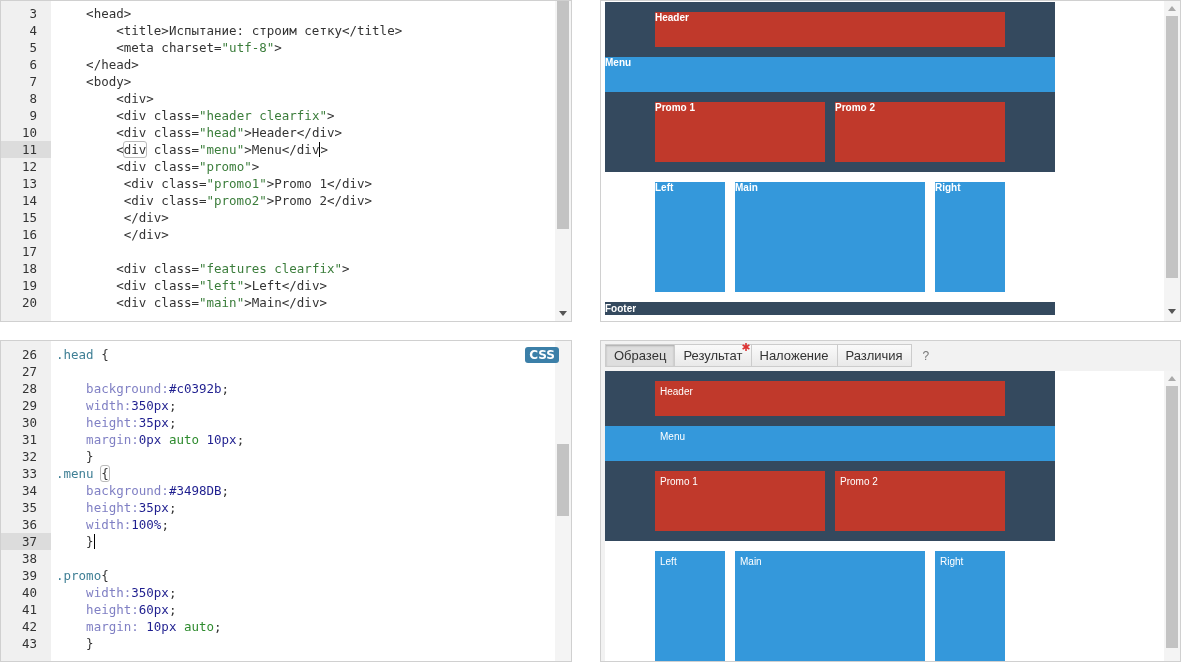 This screenshot has height=662, width=1181. I want to click on line-number: 43, so click(29, 643).